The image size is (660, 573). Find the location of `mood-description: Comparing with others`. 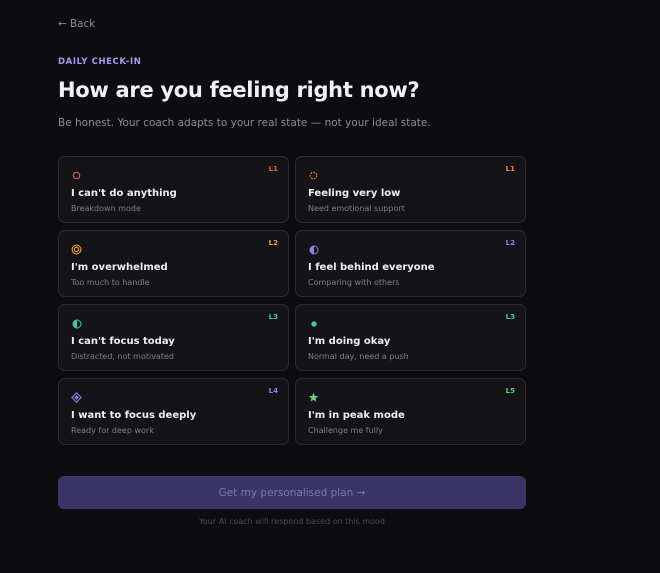

mood-description: Comparing with others is located at coordinates (354, 282).